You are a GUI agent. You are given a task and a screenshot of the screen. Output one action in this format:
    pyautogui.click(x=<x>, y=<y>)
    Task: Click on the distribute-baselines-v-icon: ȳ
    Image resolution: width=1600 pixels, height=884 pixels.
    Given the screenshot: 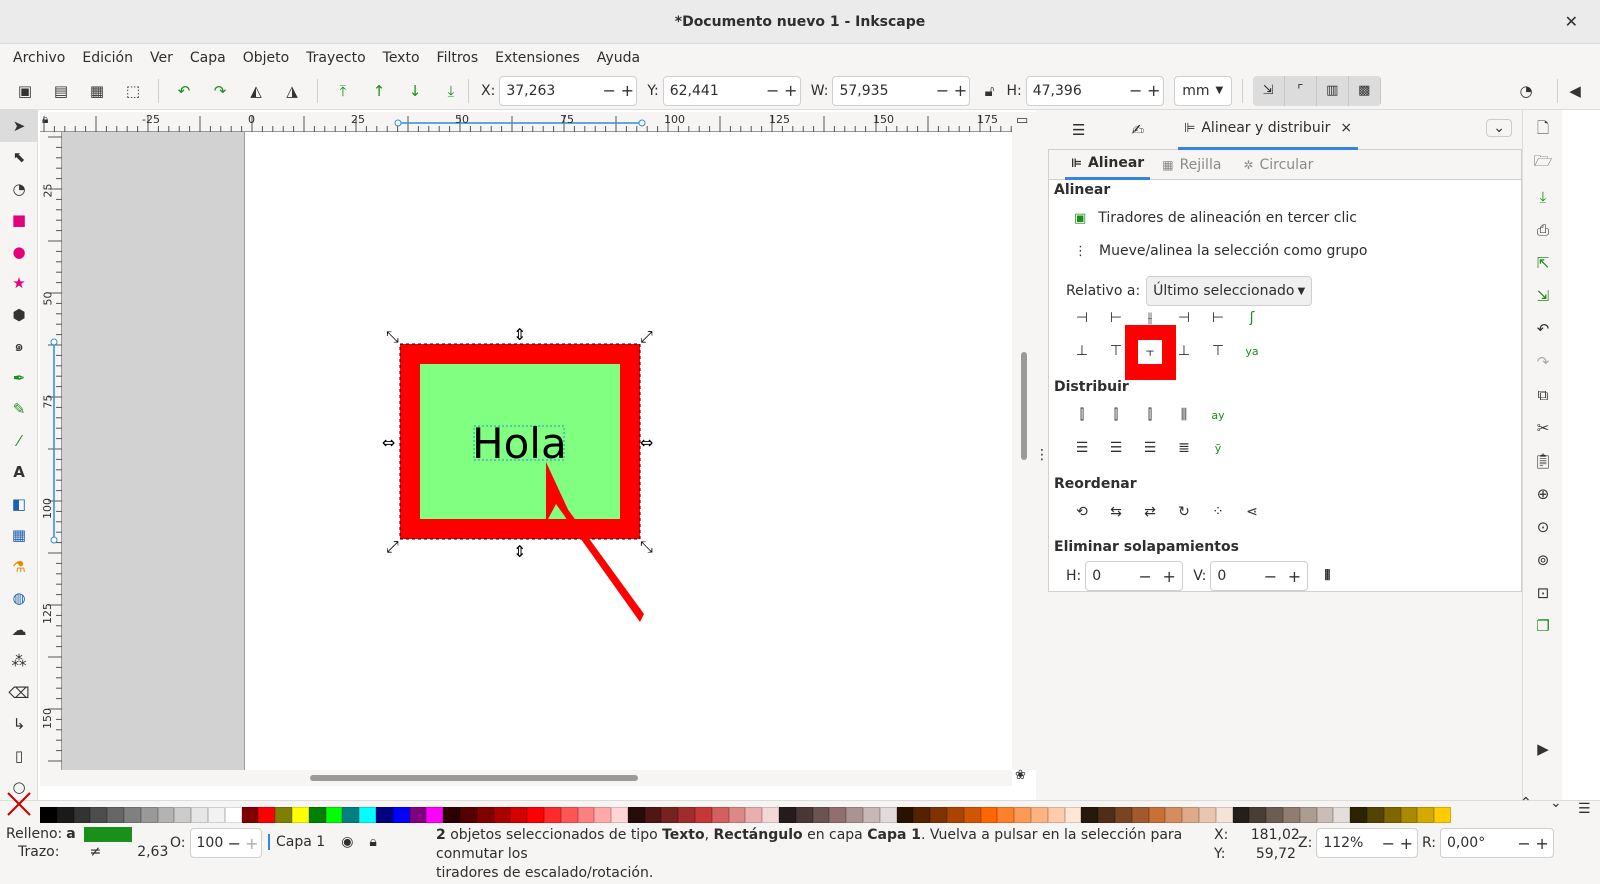 What is the action you would take?
    pyautogui.click(x=1218, y=448)
    